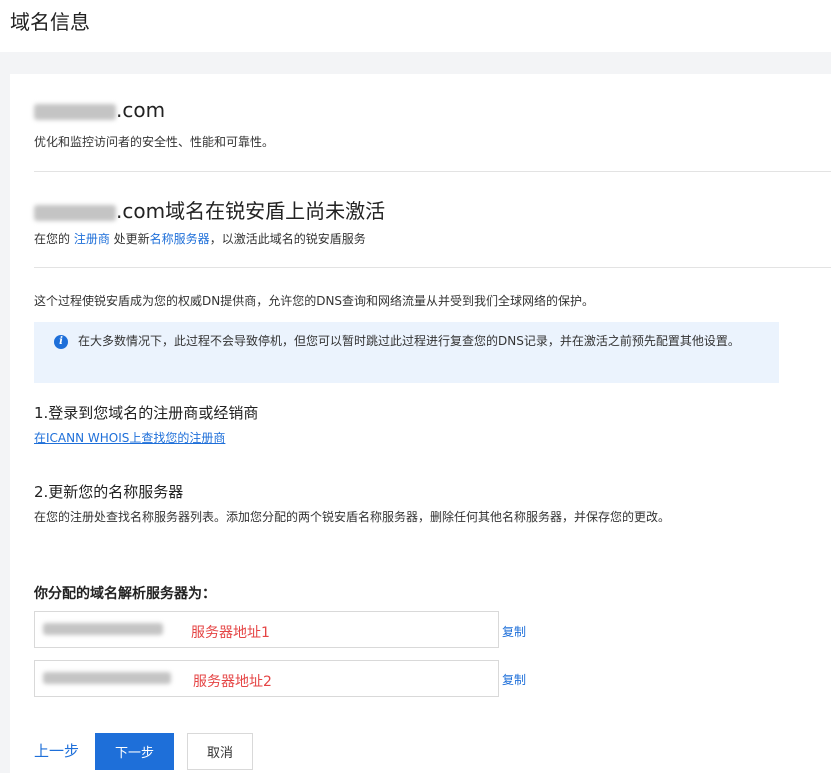  What do you see at coordinates (415, 26) in the screenshot?
I see `page-header: 域名信息` at bounding box center [415, 26].